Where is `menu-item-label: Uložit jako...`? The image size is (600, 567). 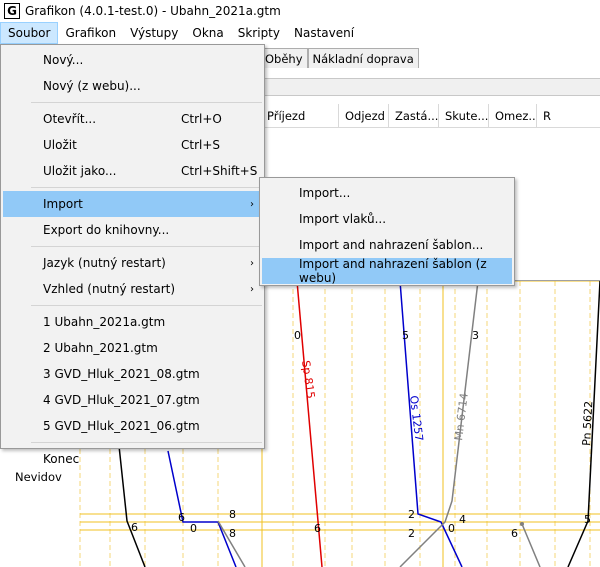 menu-item-label: Uložit jako... is located at coordinates (80, 171).